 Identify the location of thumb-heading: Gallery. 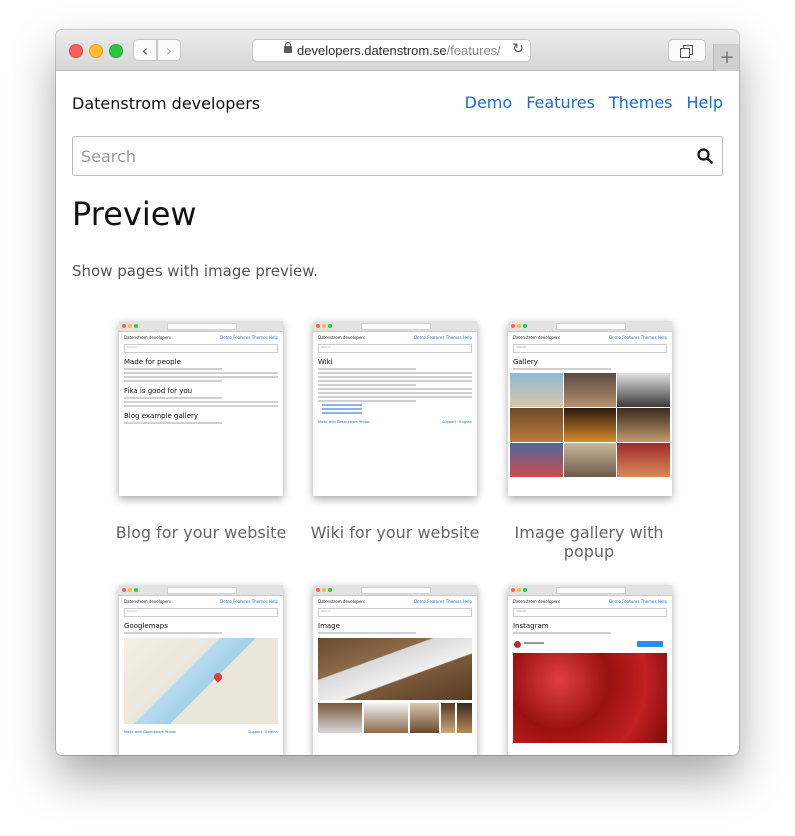
(525, 362).